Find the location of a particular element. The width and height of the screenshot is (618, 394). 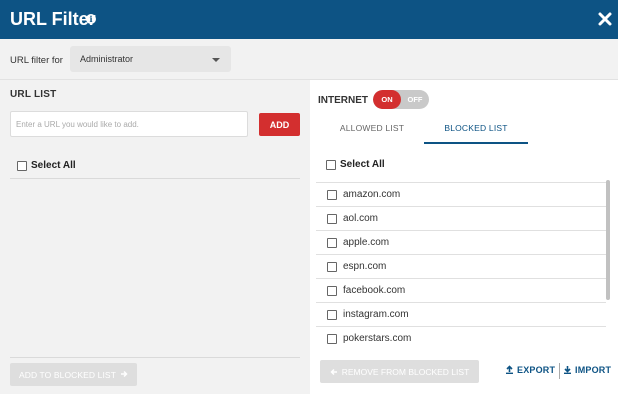

list-item-label: instagram.com is located at coordinates (376, 314).